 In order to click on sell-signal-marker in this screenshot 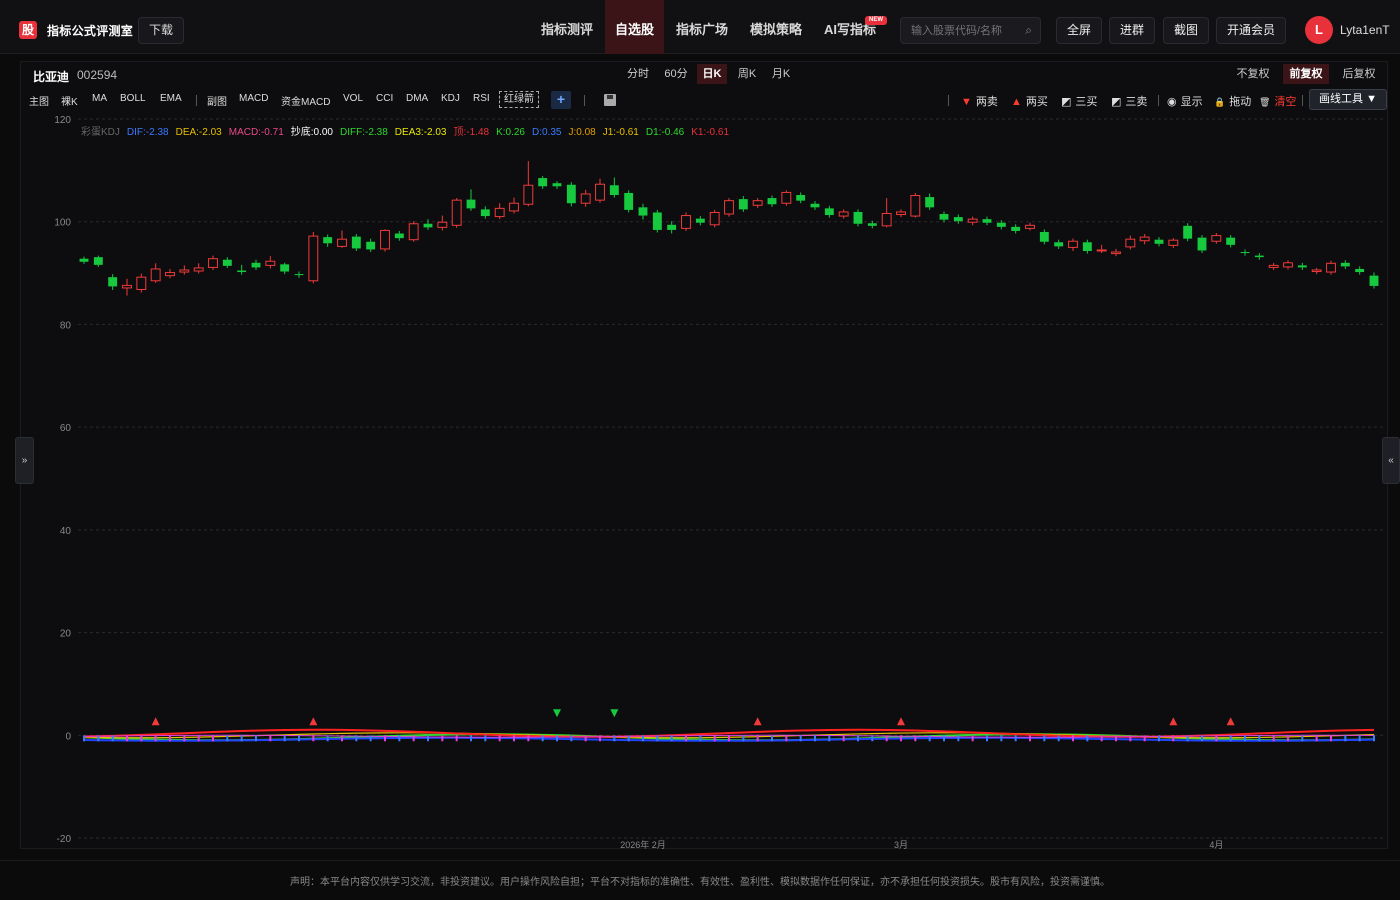, I will do `click(614, 713)`.